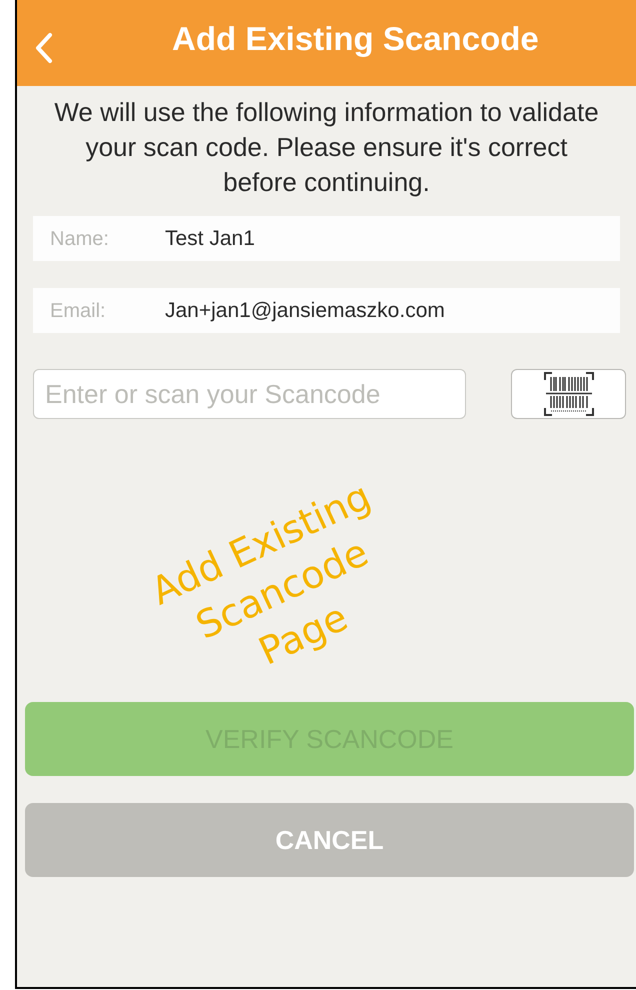  What do you see at coordinates (80, 239) in the screenshot?
I see `field-label: Name:` at bounding box center [80, 239].